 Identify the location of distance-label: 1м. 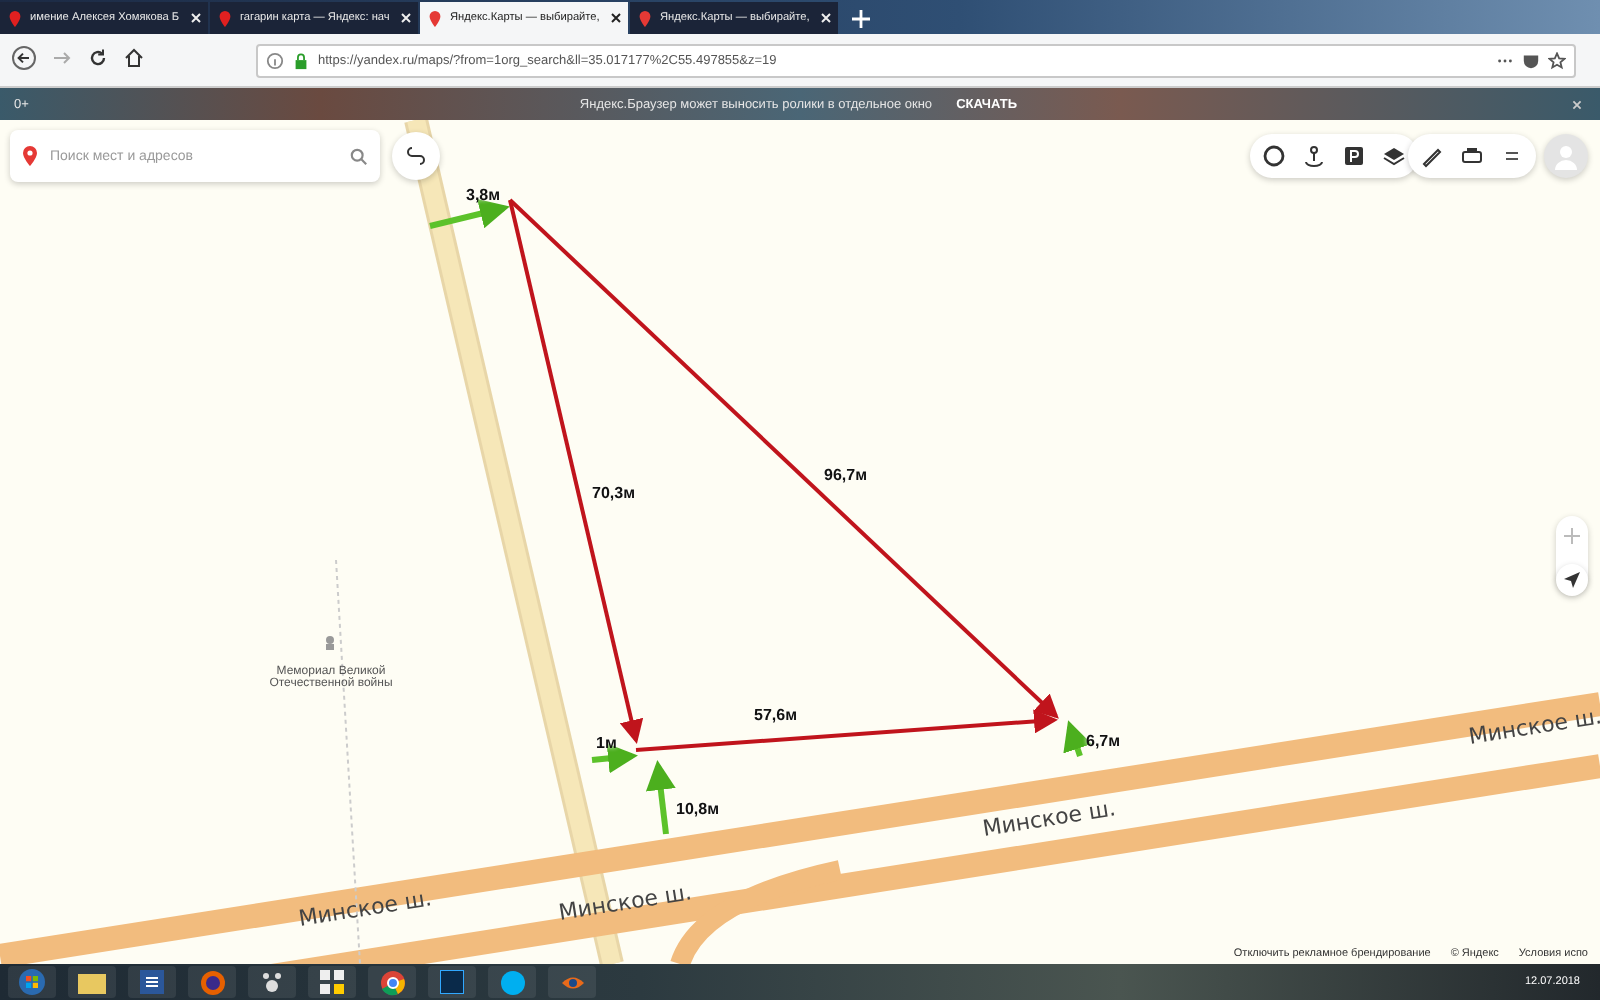
(606, 743).